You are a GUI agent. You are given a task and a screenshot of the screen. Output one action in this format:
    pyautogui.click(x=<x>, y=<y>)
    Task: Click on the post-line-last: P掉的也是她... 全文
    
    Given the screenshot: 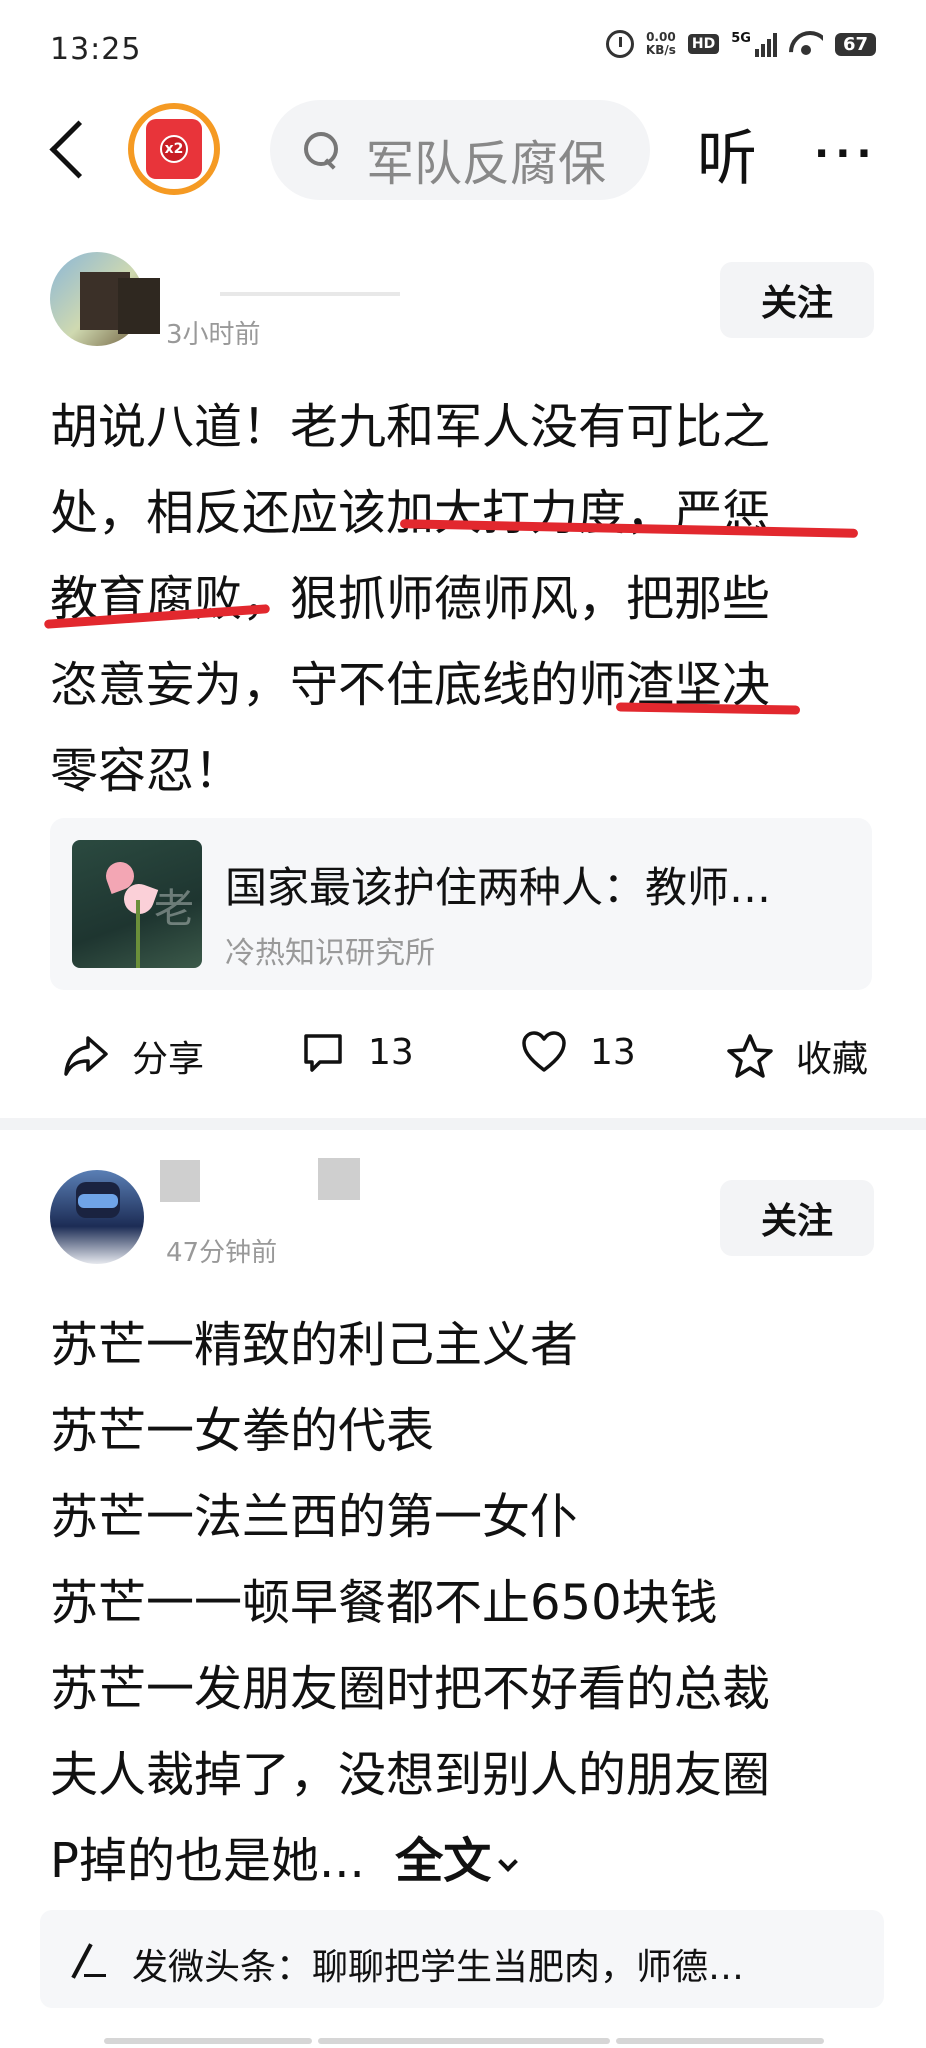 What is the action you would take?
    pyautogui.click(x=465, y=1861)
    